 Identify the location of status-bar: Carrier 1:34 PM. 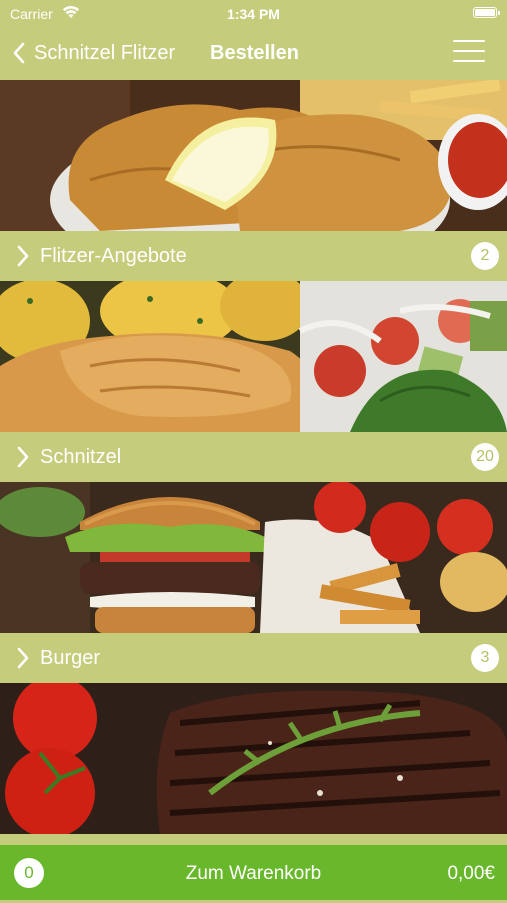
(253, 14).